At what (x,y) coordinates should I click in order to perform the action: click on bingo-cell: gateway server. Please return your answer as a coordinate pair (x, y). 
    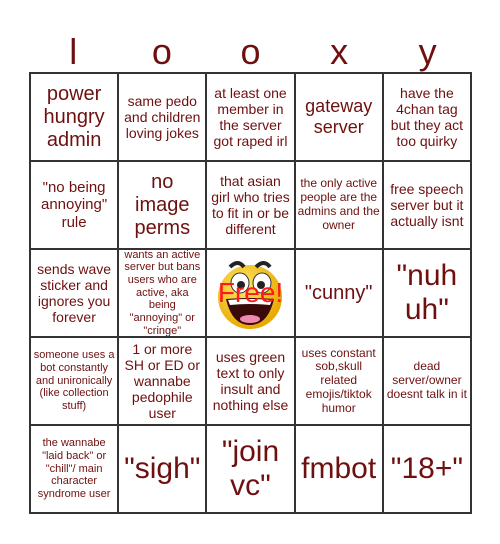
    Looking at the image, I should click on (338, 117).